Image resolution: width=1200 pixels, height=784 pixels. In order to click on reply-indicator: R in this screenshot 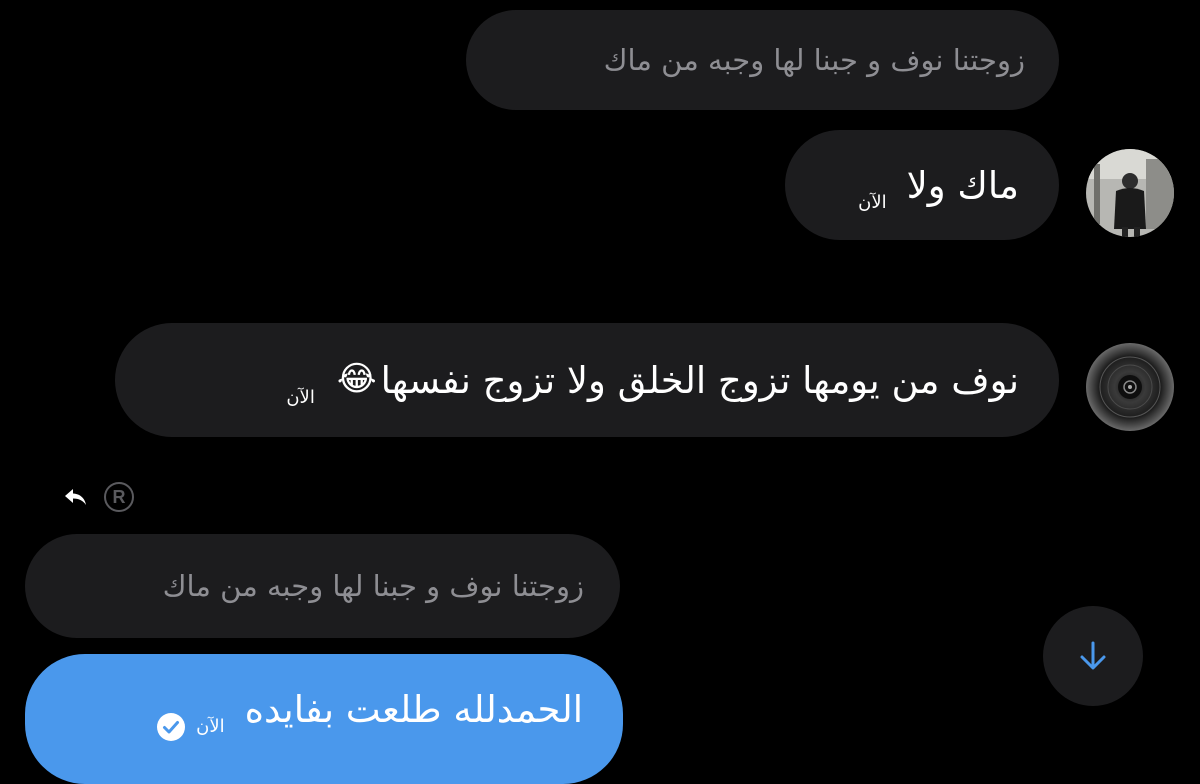, I will do `click(98, 497)`.